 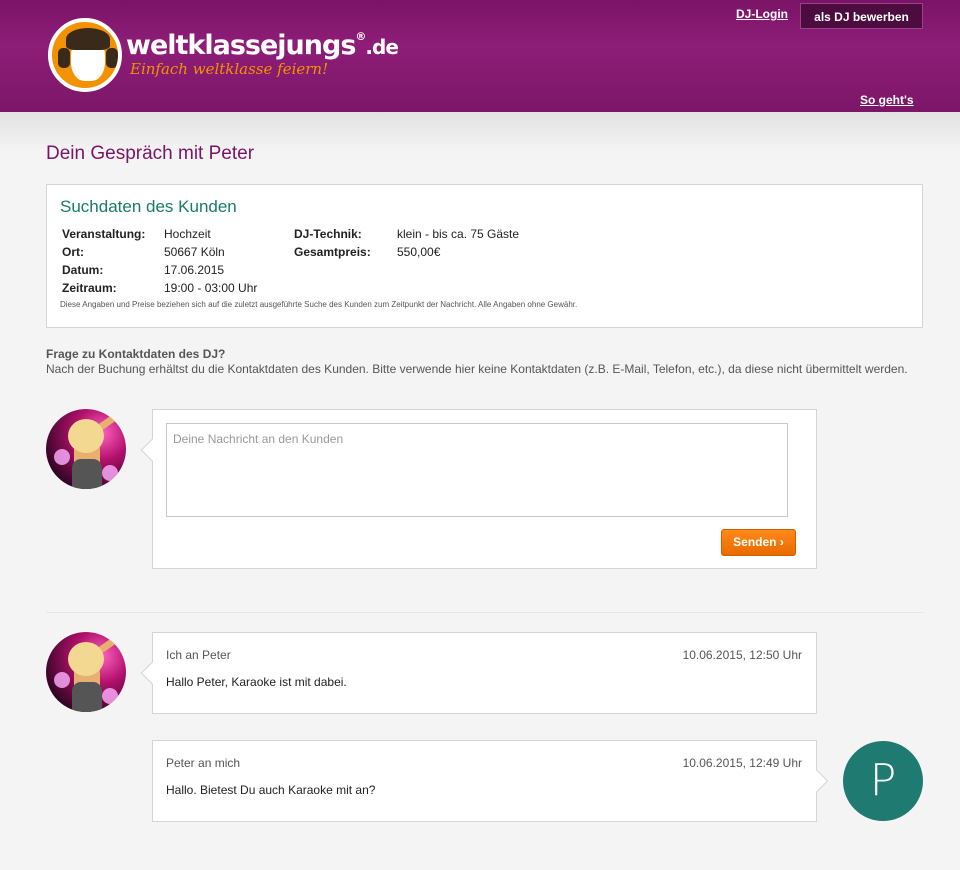 I want to click on search-value: Hochzeit, so click(x=187, y=234).